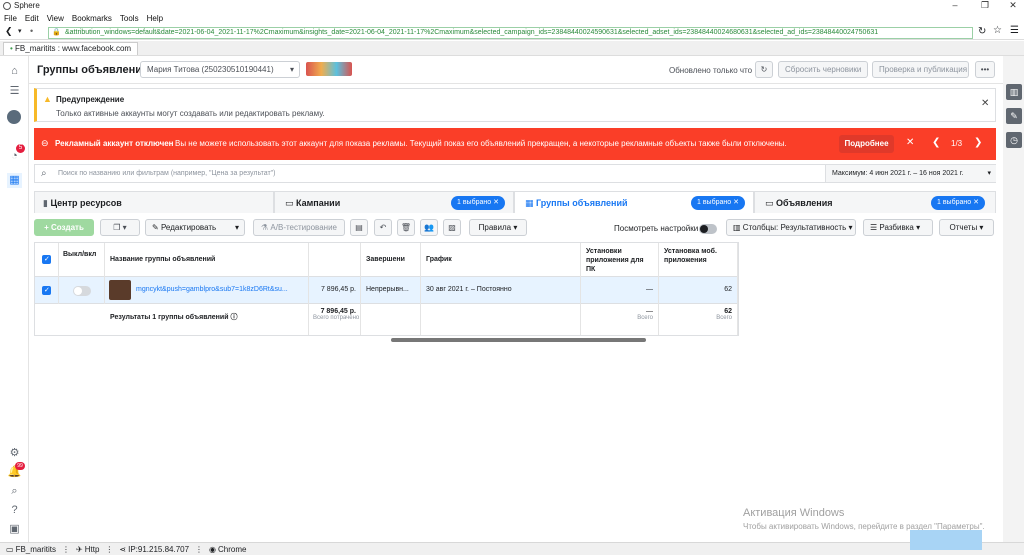 The image size is (1024, 555). Describe the element at coordinates (92, 549) in the screenshot. I see `status-protocol: Http` at that location.